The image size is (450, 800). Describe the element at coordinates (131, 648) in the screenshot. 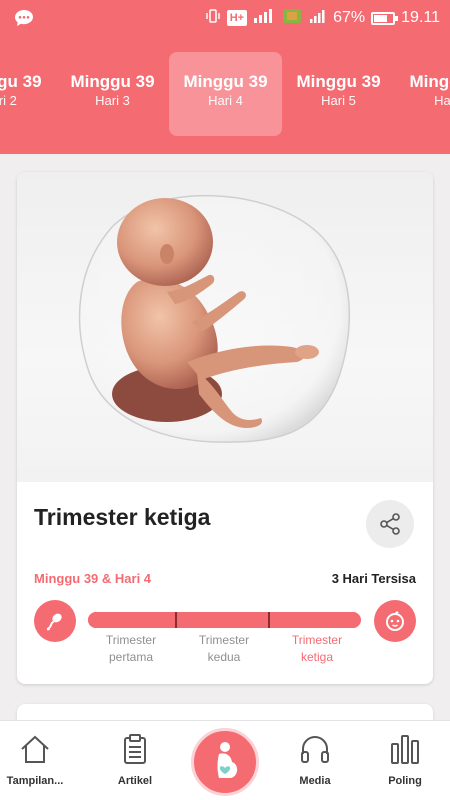

I see `trimester-label-first: Trimester pertama` at that location.